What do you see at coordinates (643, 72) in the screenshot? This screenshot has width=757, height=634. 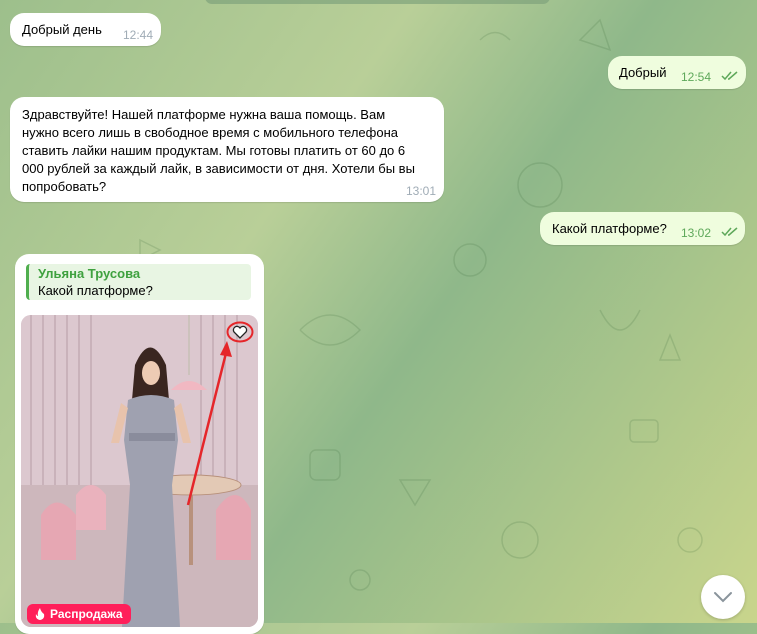 I see `message-text: Добрый` at bounding box center [643, 72].